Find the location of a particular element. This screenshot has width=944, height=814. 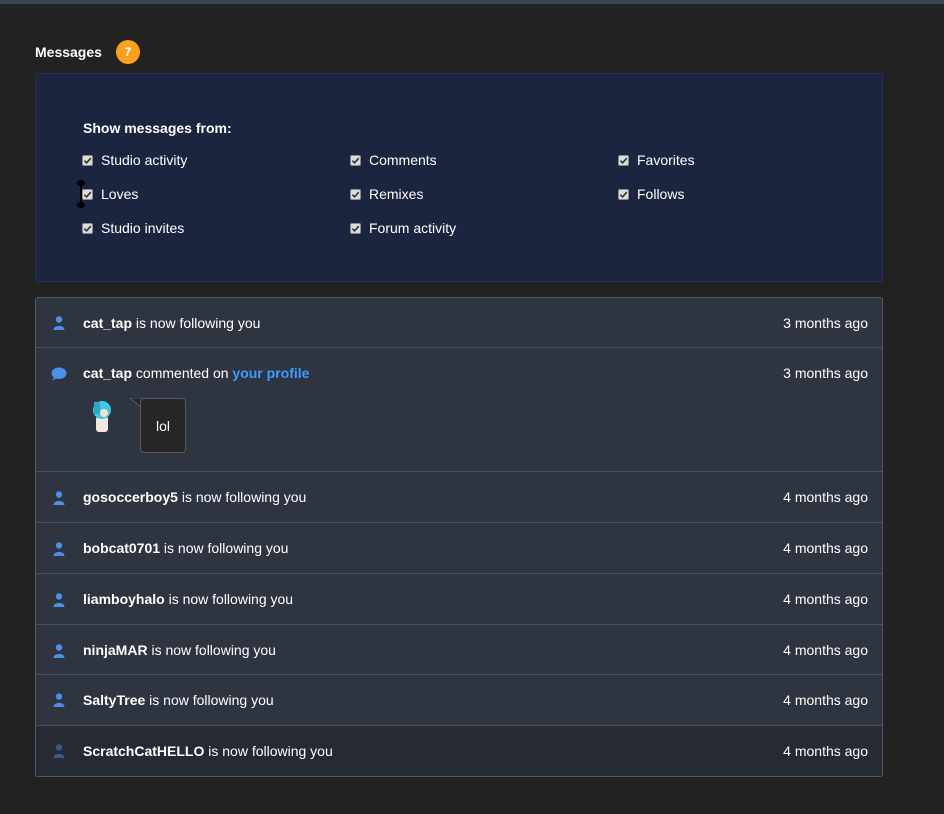

filter-label: Studio activity is located at coordinates (144, 160).